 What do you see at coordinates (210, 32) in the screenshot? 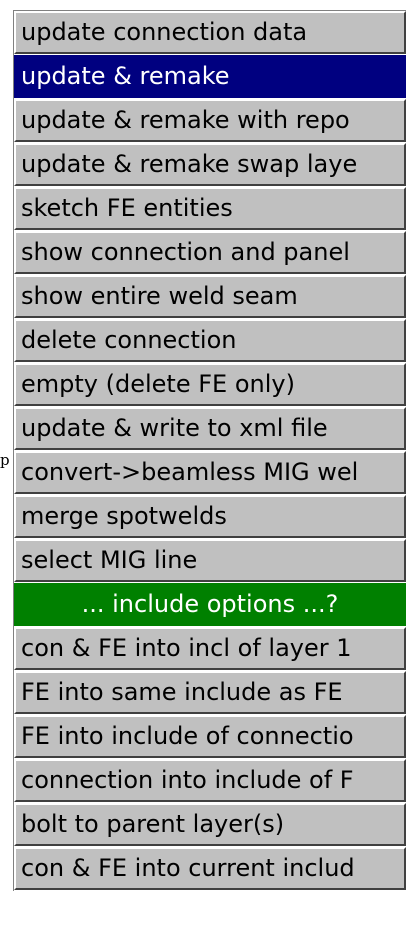
I see `menu-item-update-connection-data: update connection data` at bounding box center [210, 32].